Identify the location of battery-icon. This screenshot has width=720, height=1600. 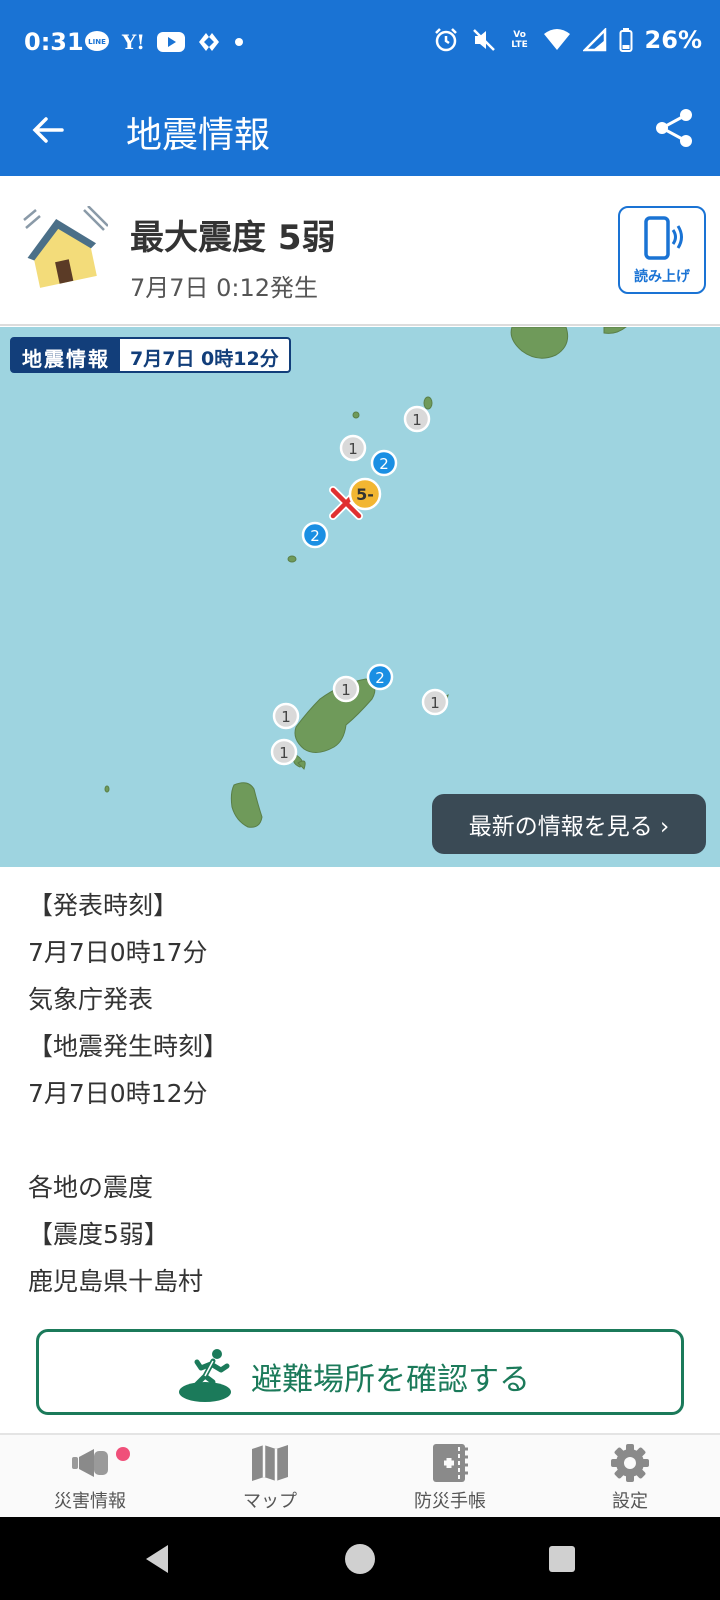
(626, 40).